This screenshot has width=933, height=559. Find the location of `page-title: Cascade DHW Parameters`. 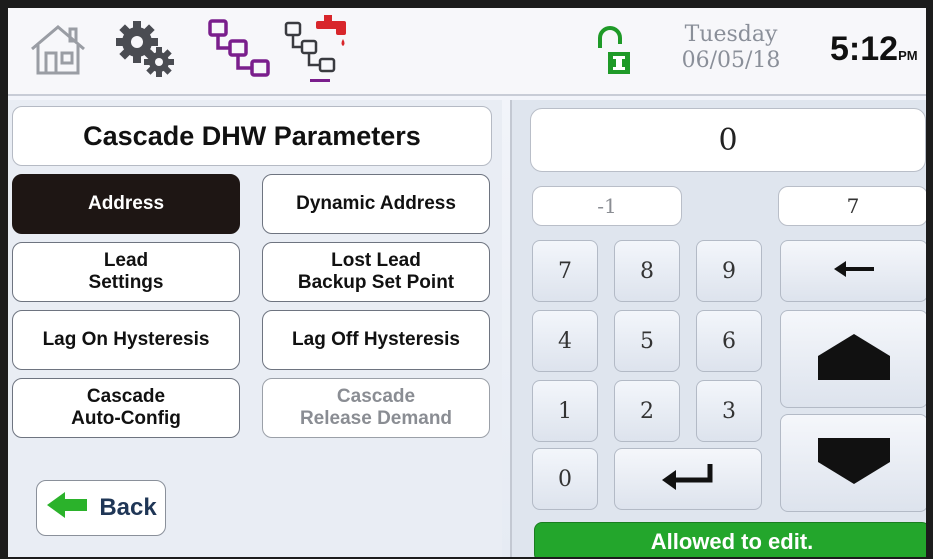

page-title: Cascade DHW Parameters is located at coordinates (252, 136).